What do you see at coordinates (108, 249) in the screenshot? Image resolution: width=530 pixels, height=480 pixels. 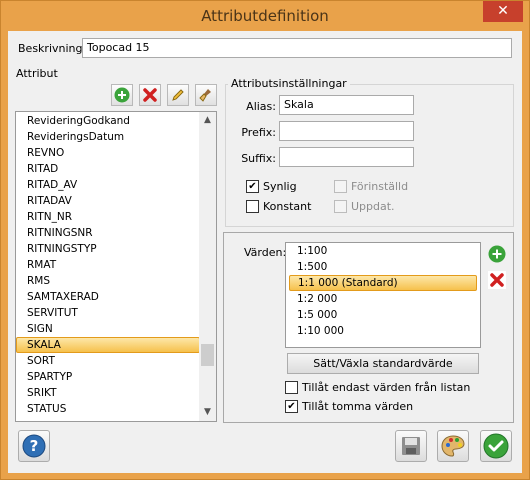 I see `list-item: RITNINGSTYP` at bounding box center [108, 249].